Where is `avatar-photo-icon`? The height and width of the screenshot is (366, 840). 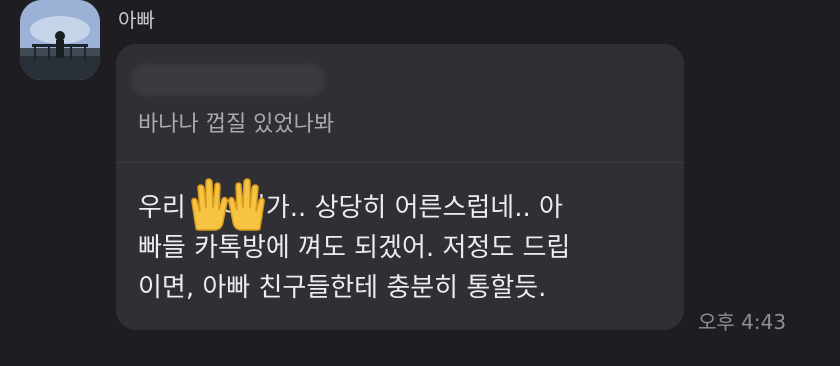 avatar-photo-icon is located at coordinates (60, 40).